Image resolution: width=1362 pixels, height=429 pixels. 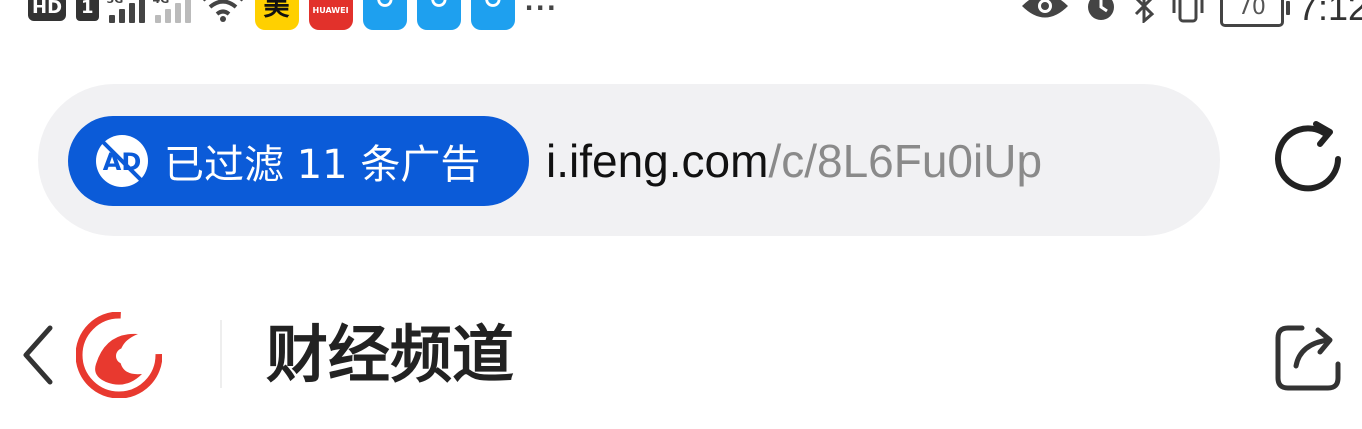 What do you see at coordinates (172, 11) in the screenshot?
I see `signal-strength-2-icon: 4G` at bounding box center [172, 11].